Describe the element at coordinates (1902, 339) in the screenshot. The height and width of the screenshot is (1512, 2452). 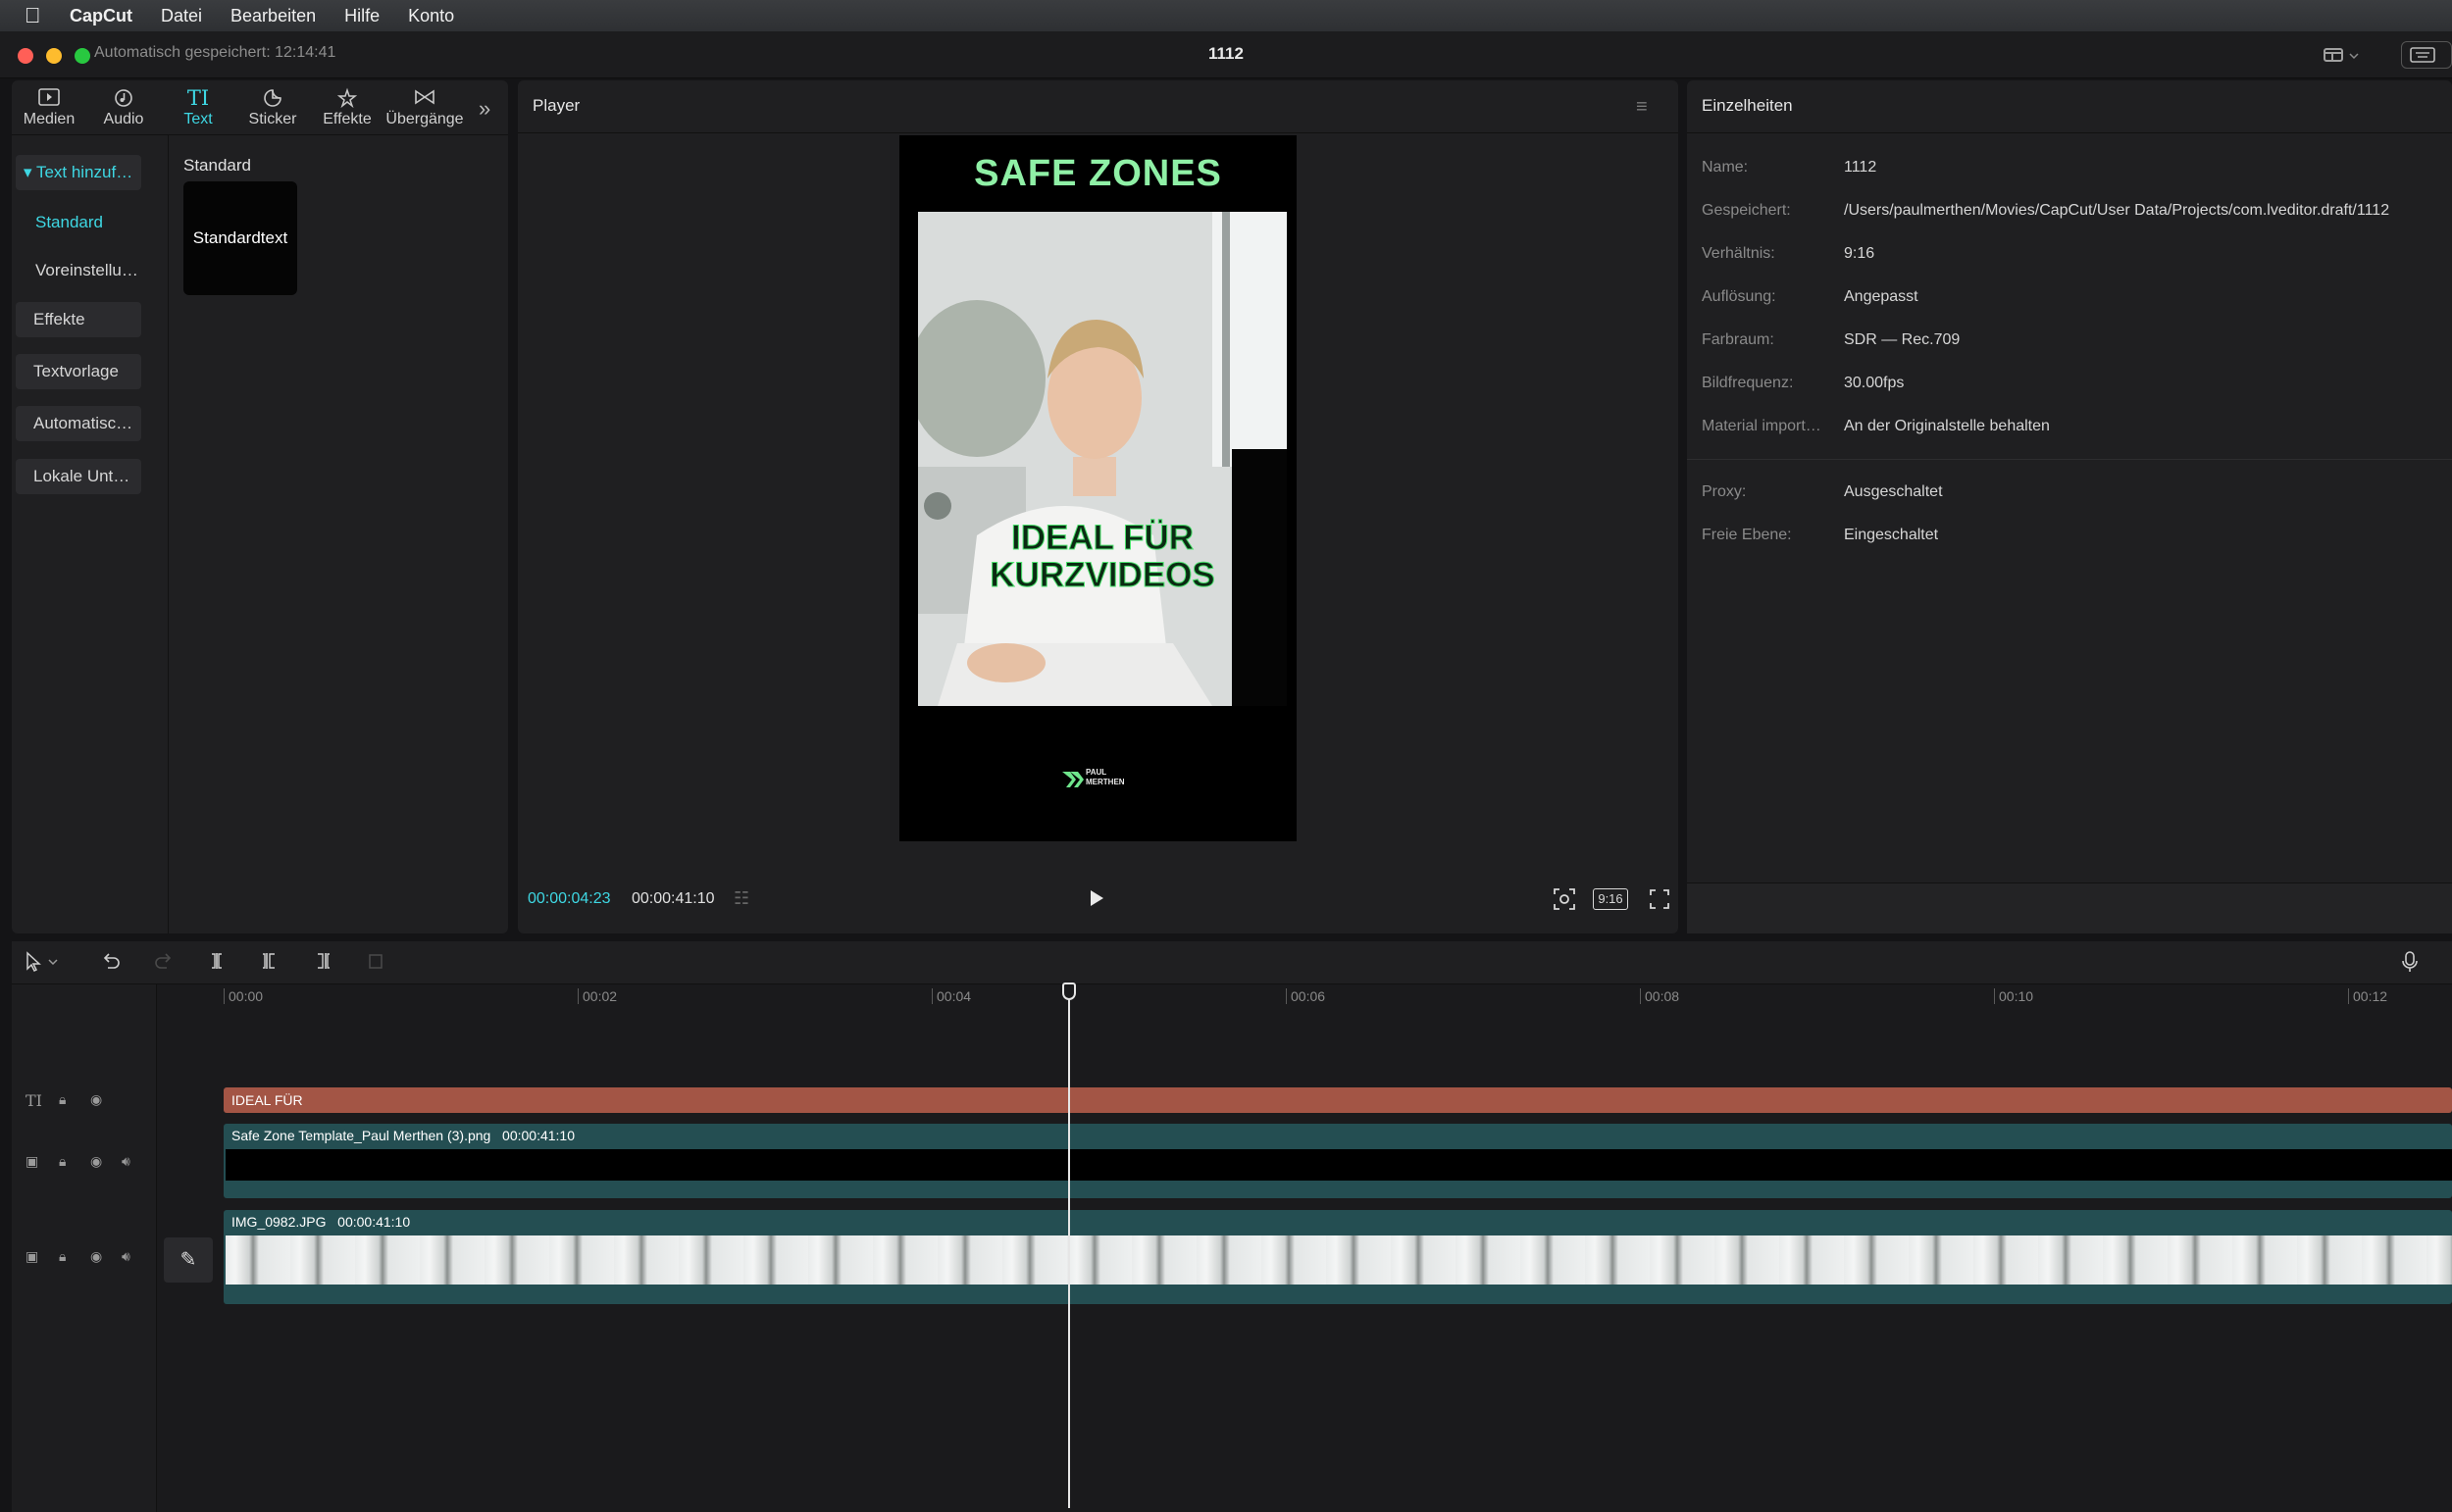
I see `detail-value: SDR — Rec.709` at that location.